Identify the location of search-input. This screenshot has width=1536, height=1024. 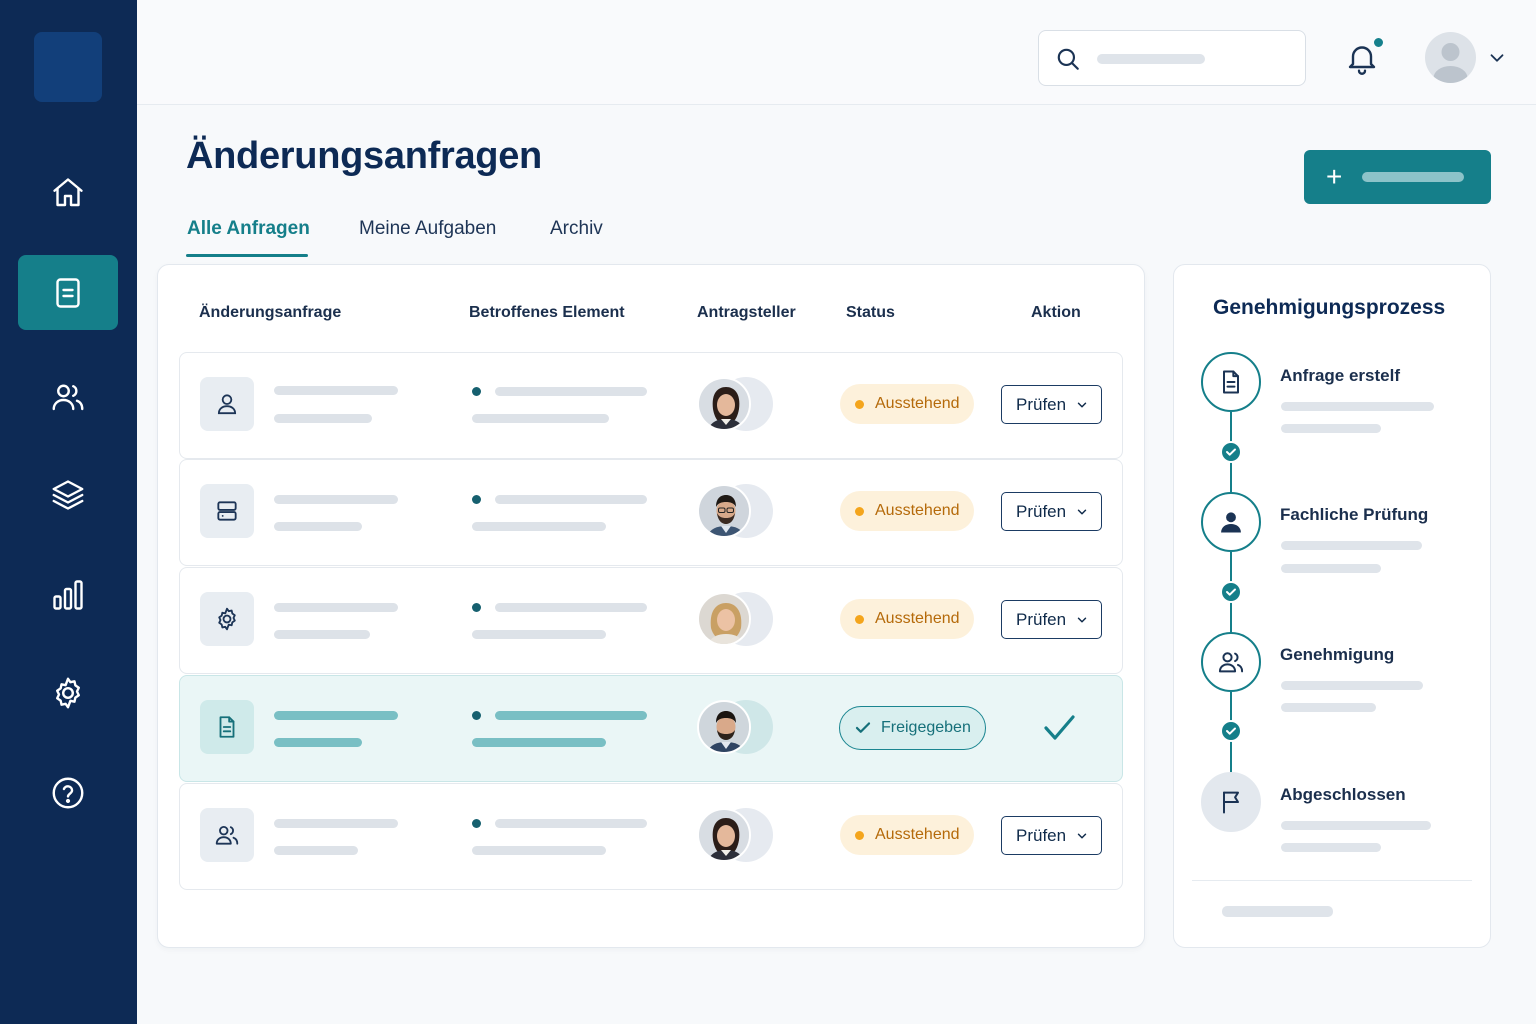
(1193, 59).